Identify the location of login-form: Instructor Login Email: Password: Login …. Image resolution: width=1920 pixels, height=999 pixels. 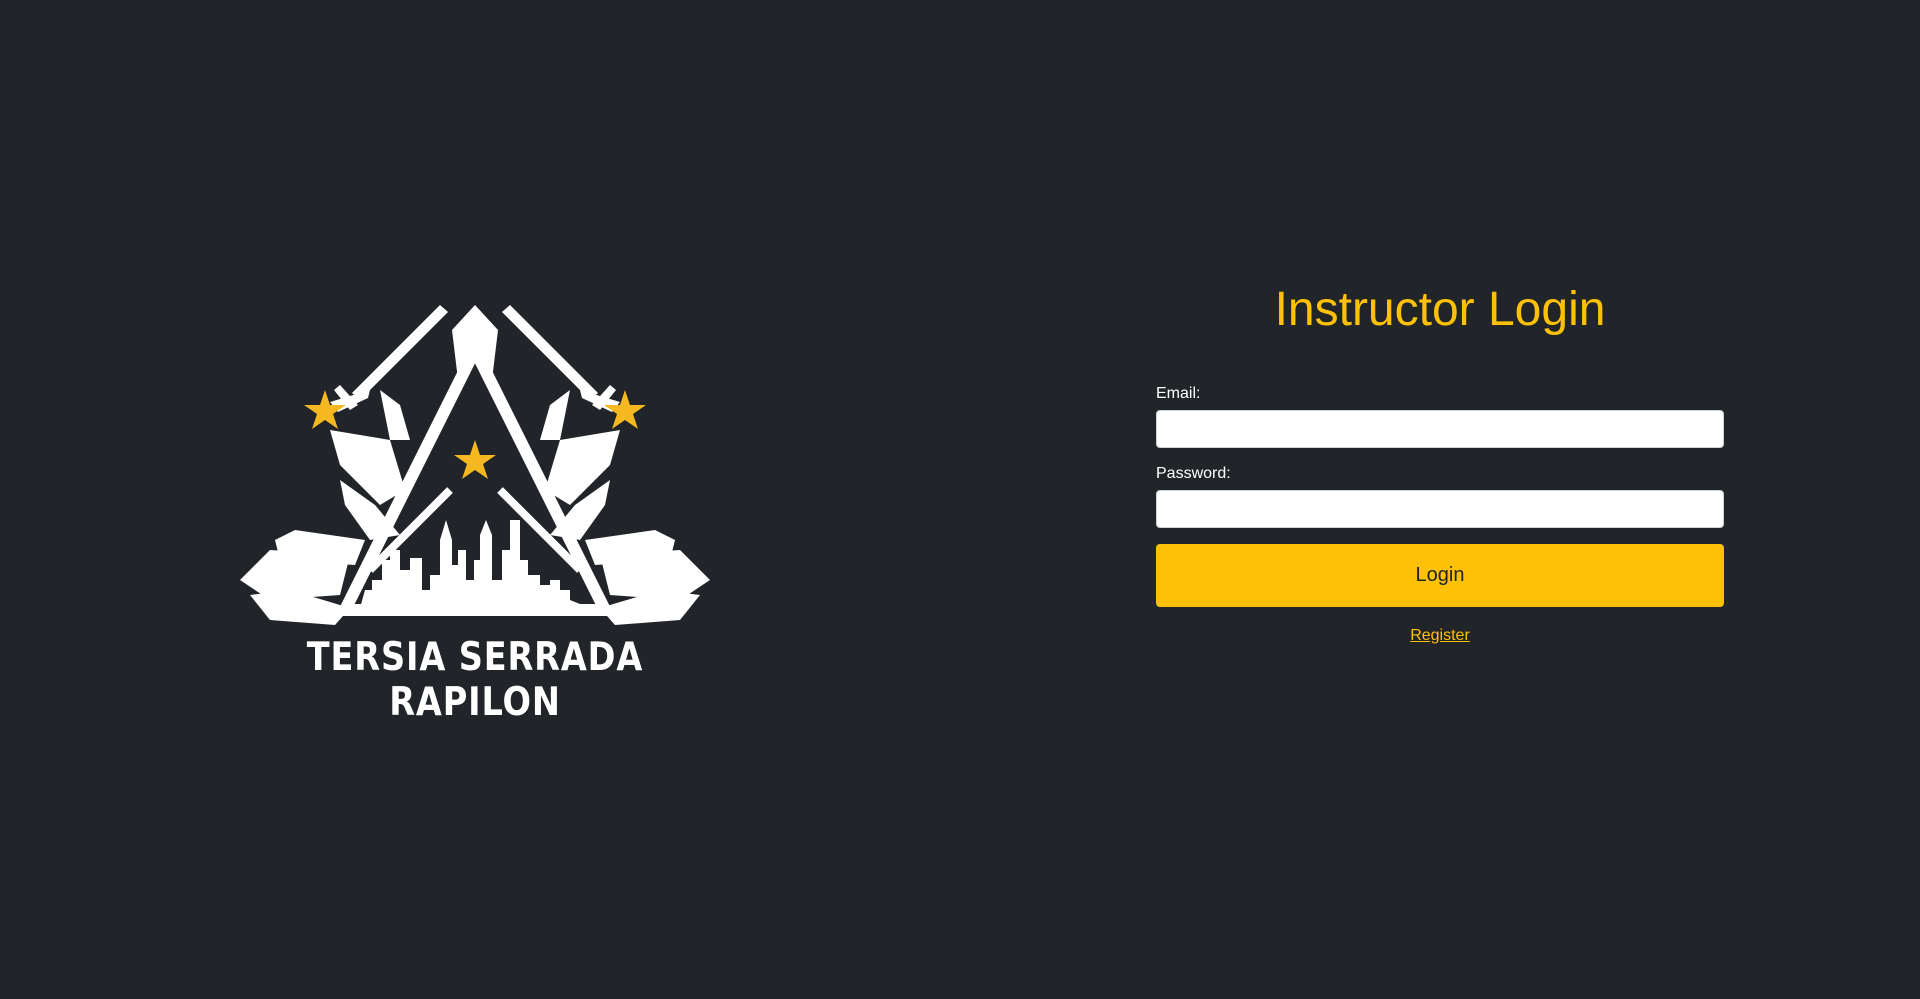
(1440, 462).